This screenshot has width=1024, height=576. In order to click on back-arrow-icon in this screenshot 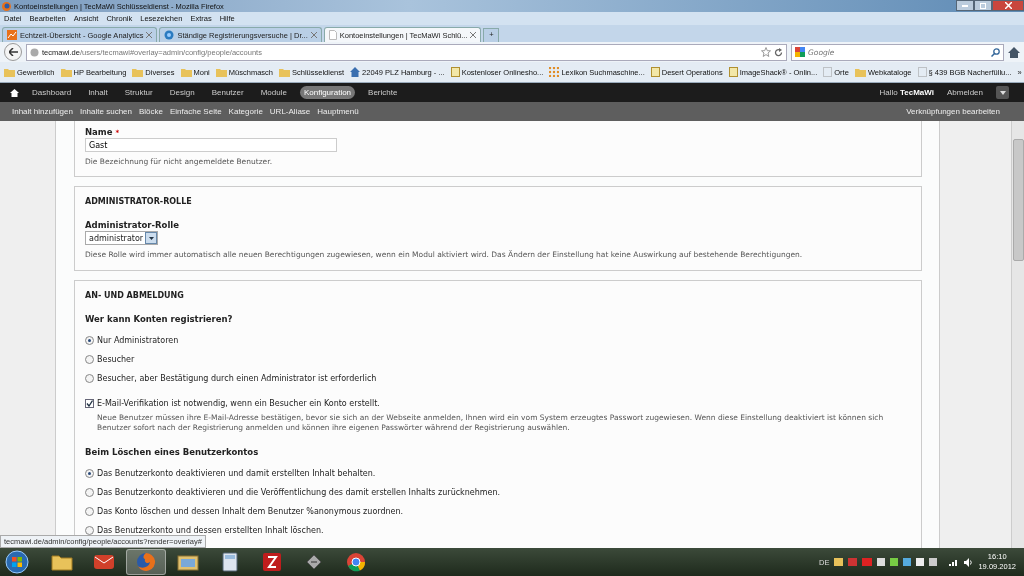, I will do `click(13, 52)`.